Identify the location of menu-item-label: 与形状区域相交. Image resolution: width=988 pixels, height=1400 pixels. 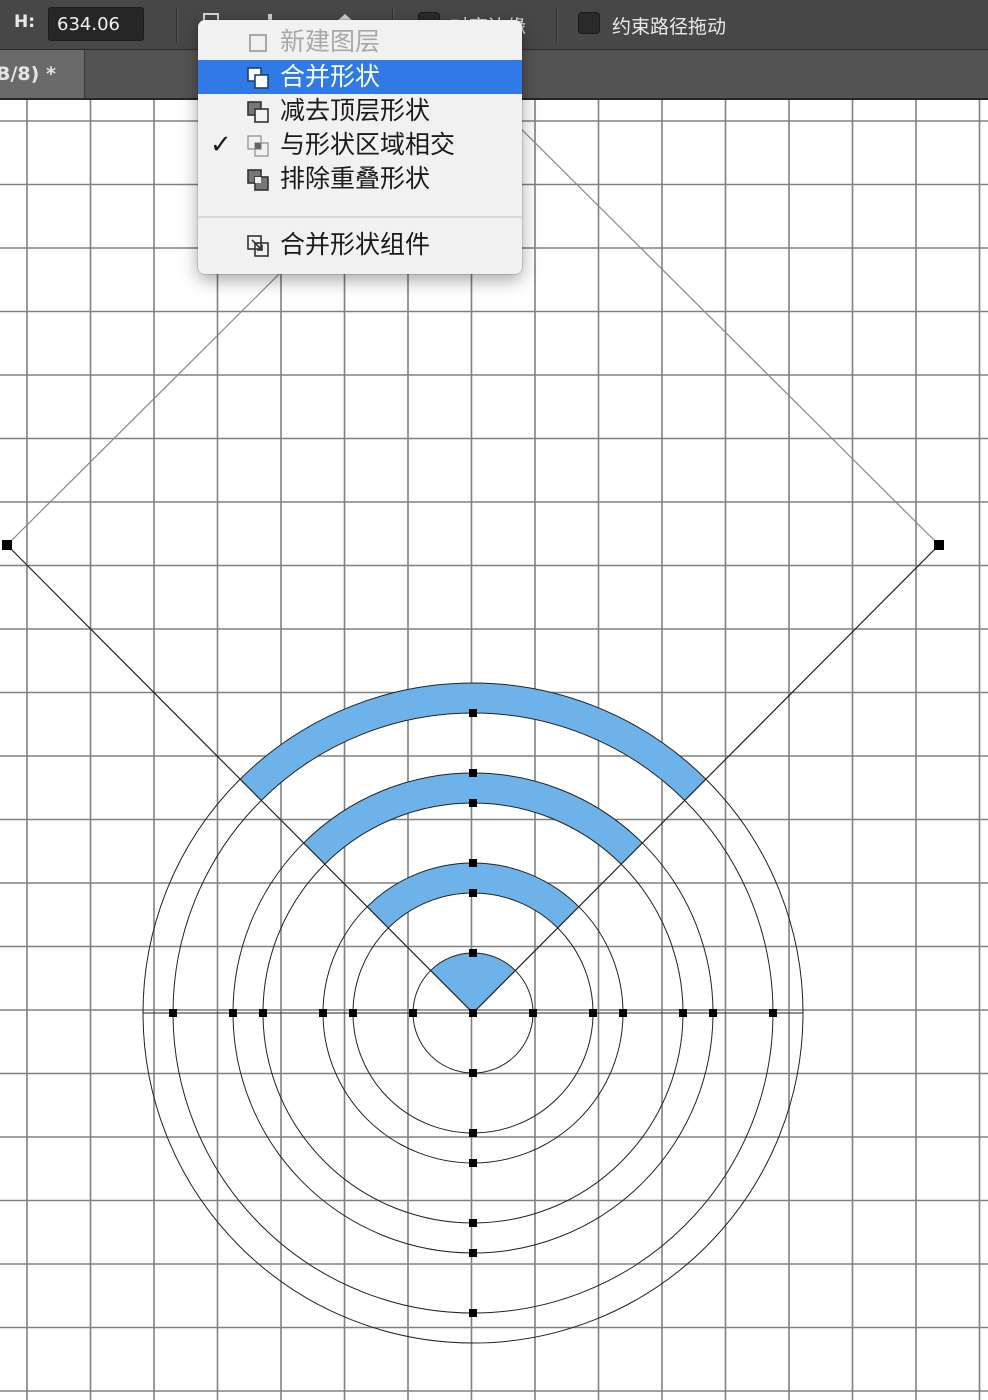
(368, 144).